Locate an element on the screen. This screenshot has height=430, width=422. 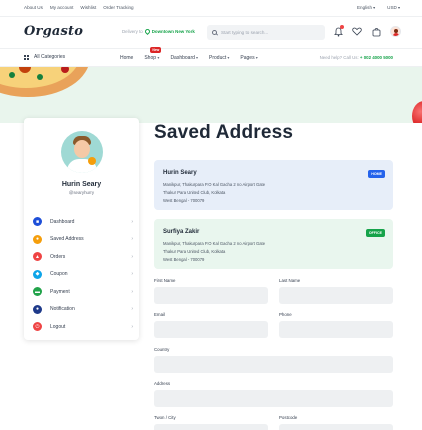
notification-bell-icon is located at coordinates (338, 30).